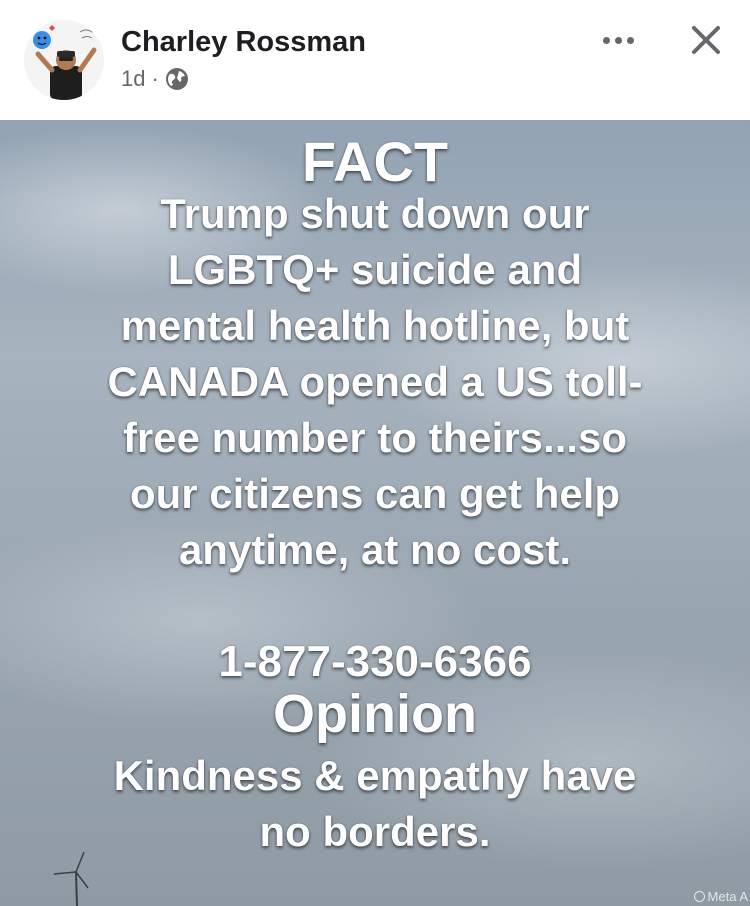 This screenshot has width=750, height=906. Describe the element at coordinates (375, 269) in the screenshot. I see `fact-line: LGBTQ+ suicide and` at that location.